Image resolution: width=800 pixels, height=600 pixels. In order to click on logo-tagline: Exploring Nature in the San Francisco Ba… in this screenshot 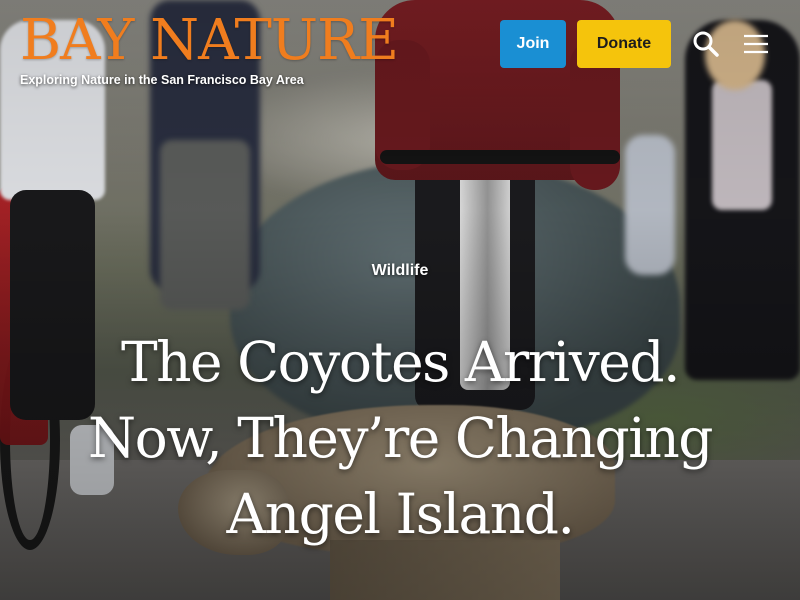, I will do `click(162, 80)`.